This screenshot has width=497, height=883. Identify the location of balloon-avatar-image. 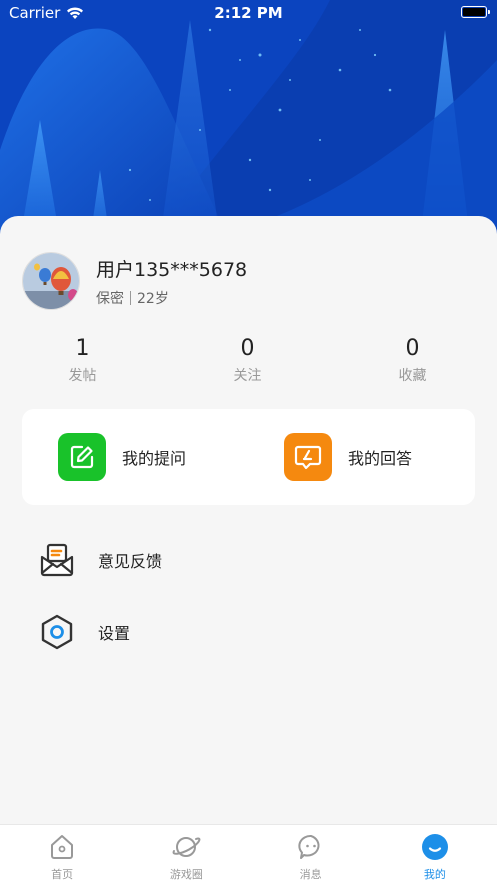
(51, 281).